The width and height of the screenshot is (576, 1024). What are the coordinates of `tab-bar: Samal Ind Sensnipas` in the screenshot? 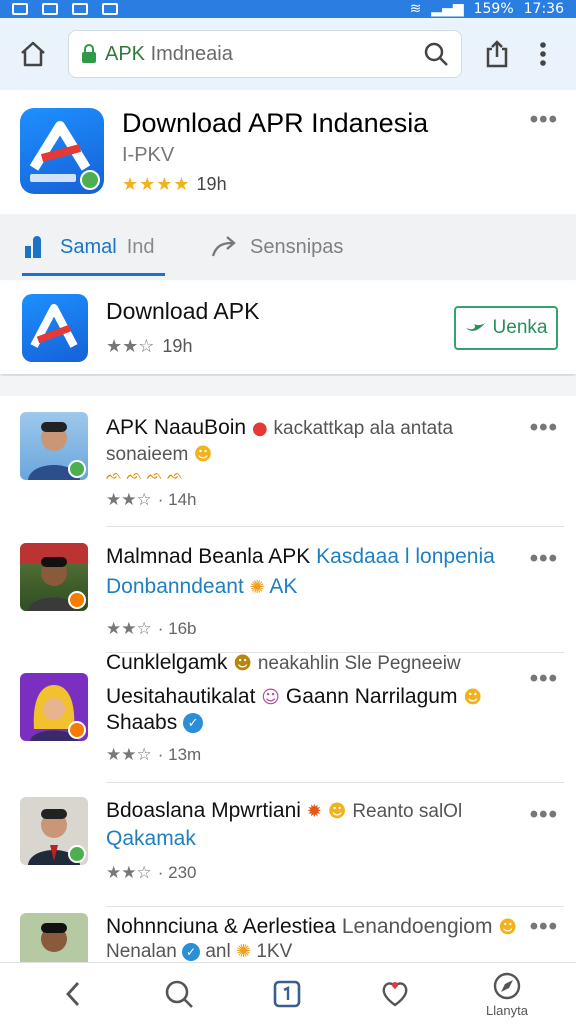 It's located at (288, 247).